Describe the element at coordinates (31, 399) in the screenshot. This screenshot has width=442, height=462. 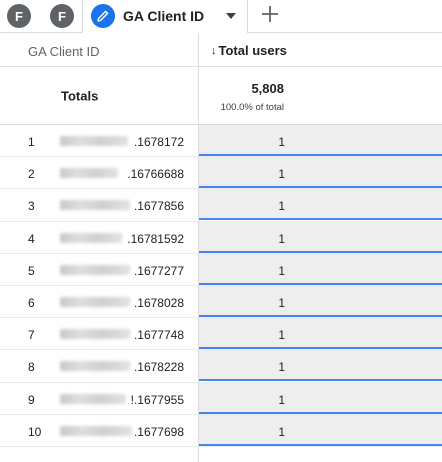
I see `row-index: 9` at that location.